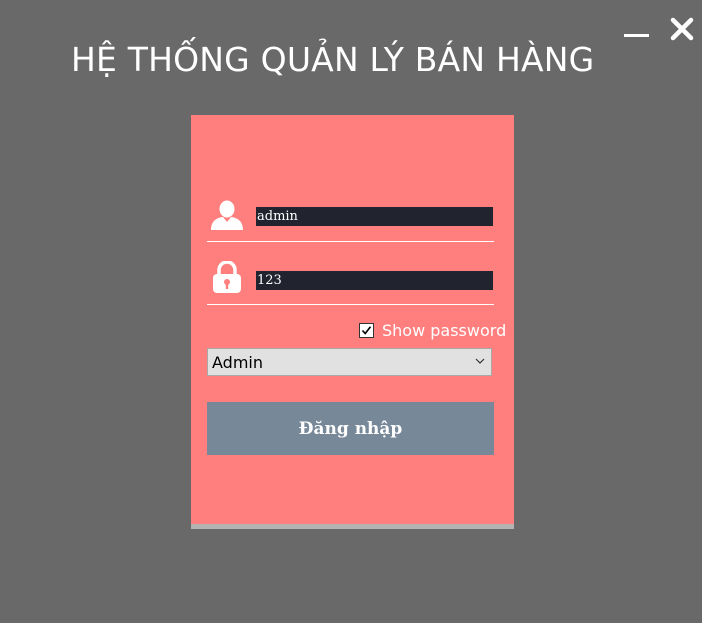  I want to click on role-selected-value: Admin, so click(237, 362).